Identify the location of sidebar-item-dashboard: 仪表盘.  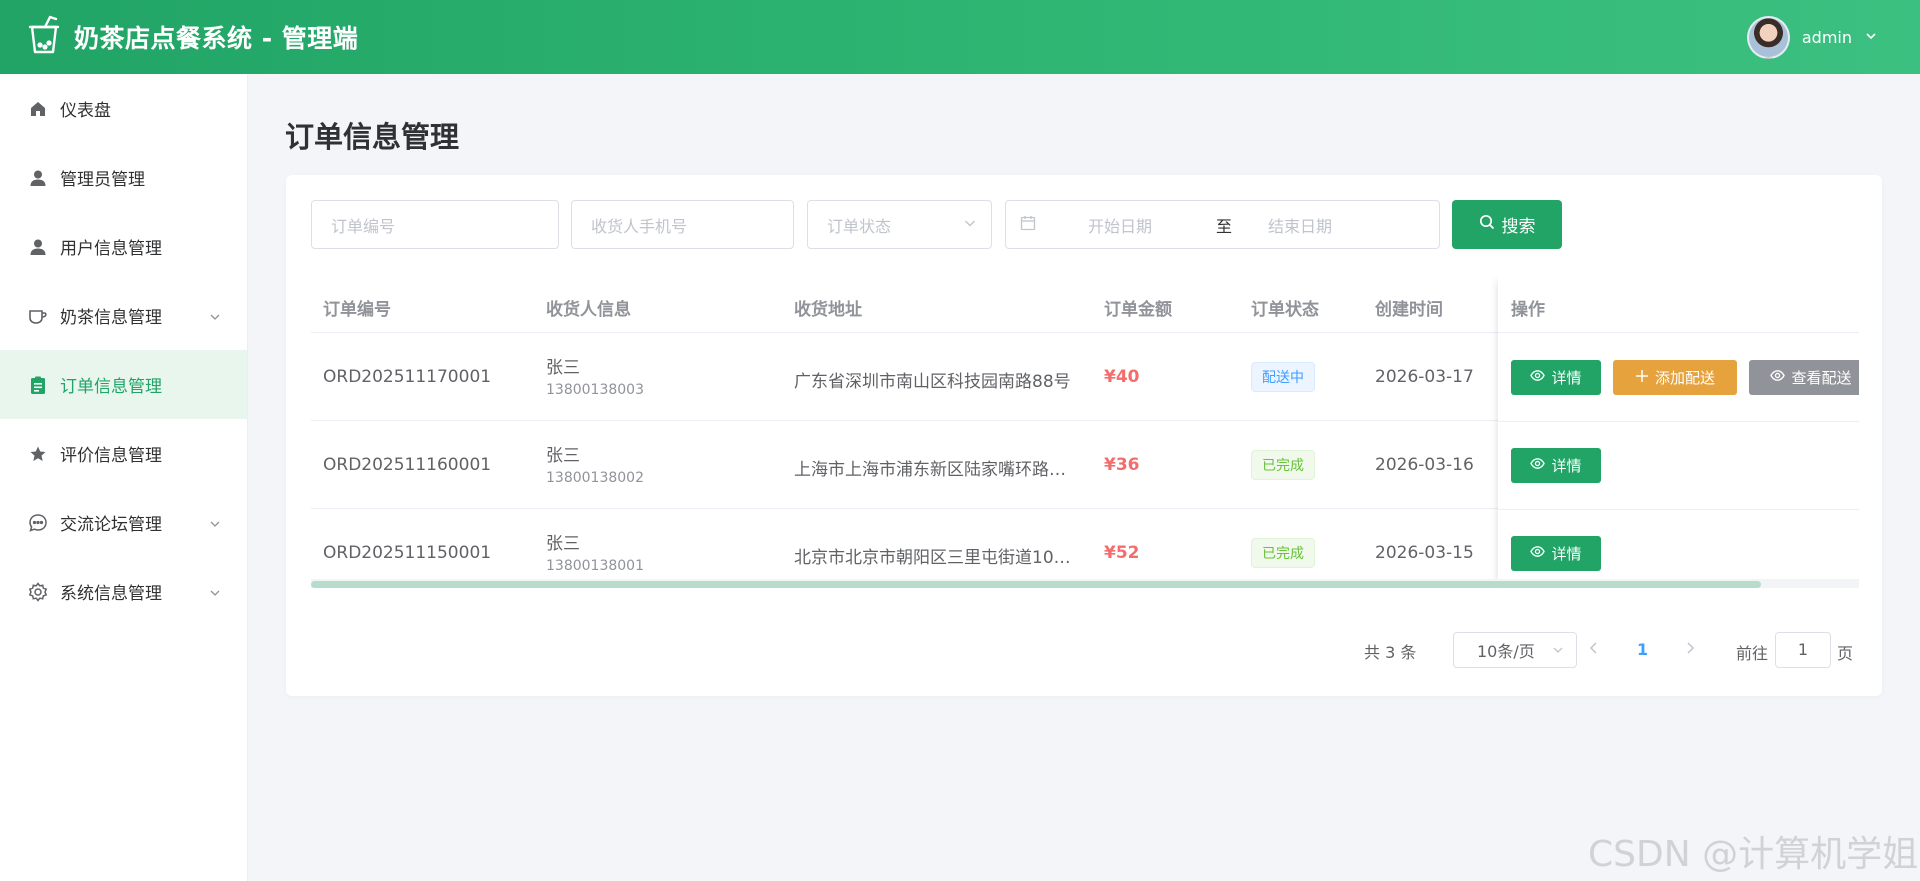
(123, 108).